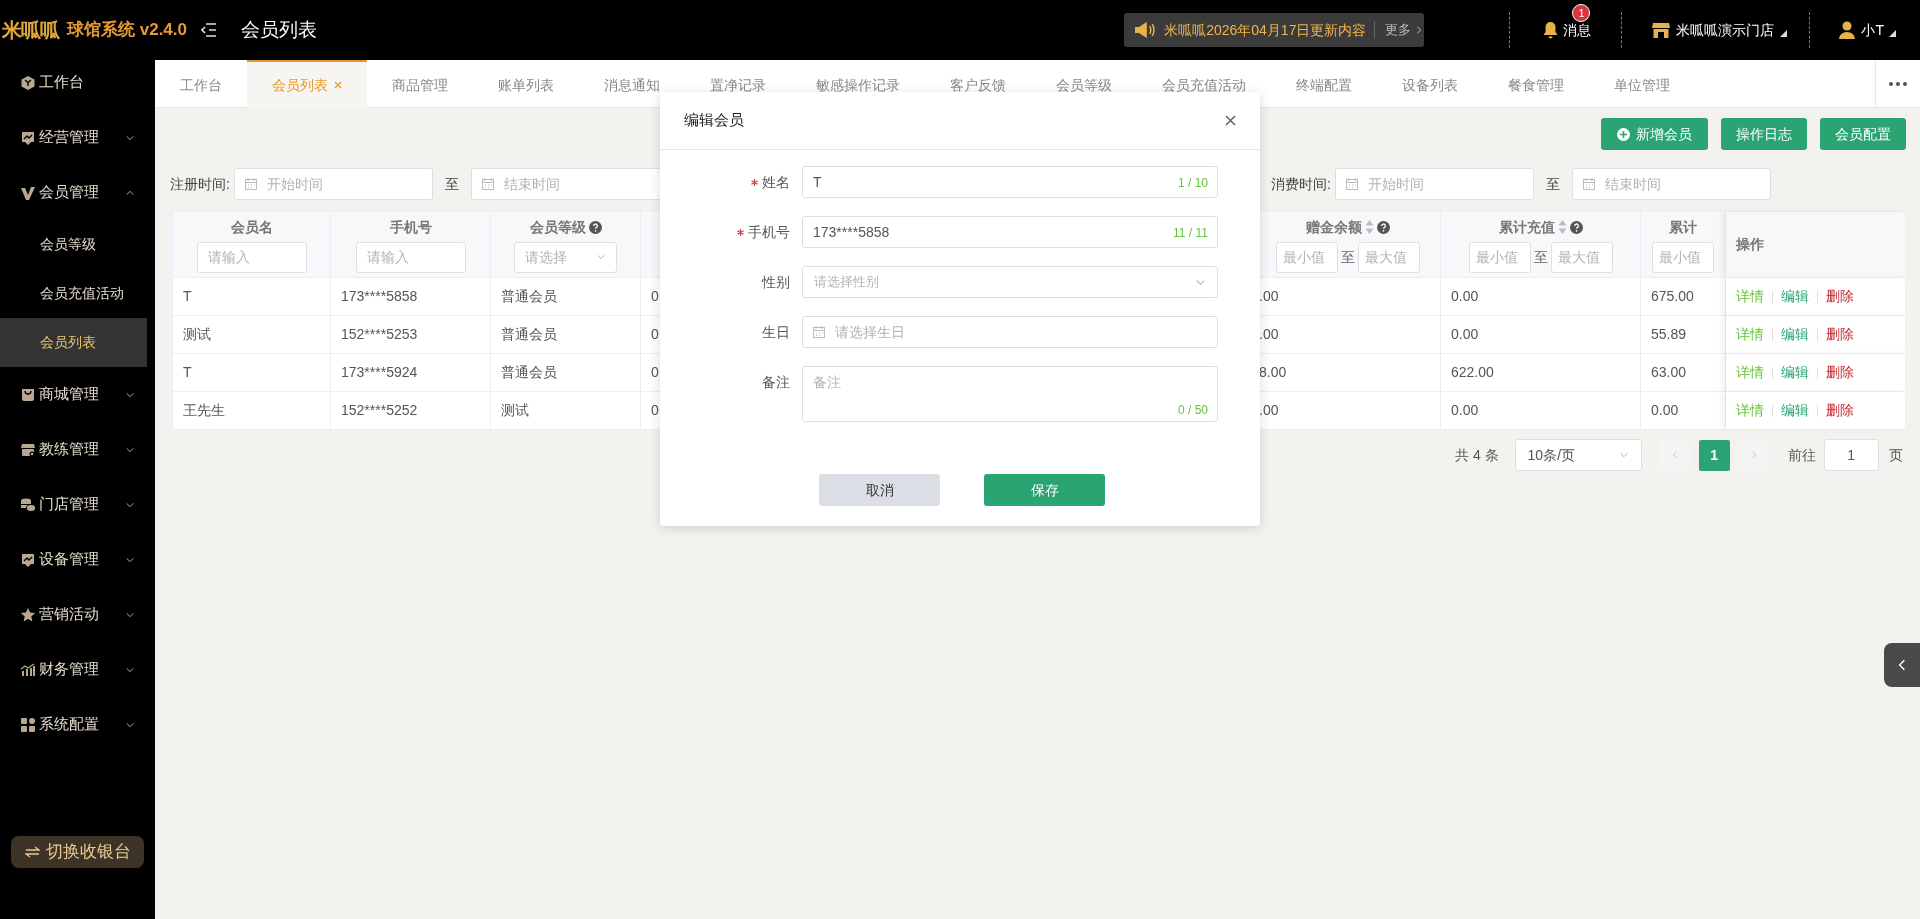 The height and width of the screenshot is (919, 1920). What do you see at coordinates (77, 82) in the screenshot?
I see `sidebar-item: 工作台` at bounding box center [77, 82].